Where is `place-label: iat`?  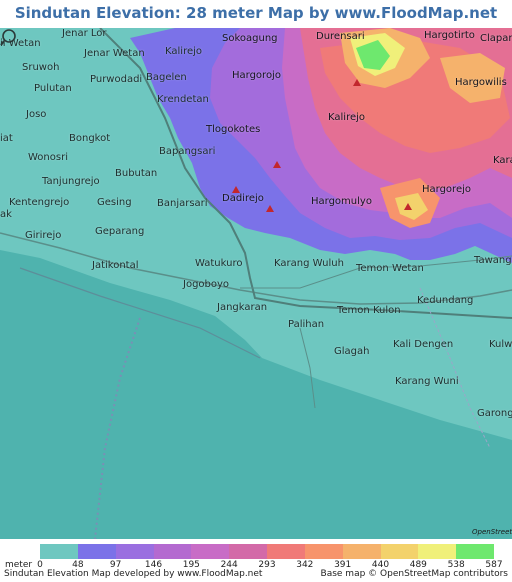
place-label: iat is located at coordinates (6, 138).